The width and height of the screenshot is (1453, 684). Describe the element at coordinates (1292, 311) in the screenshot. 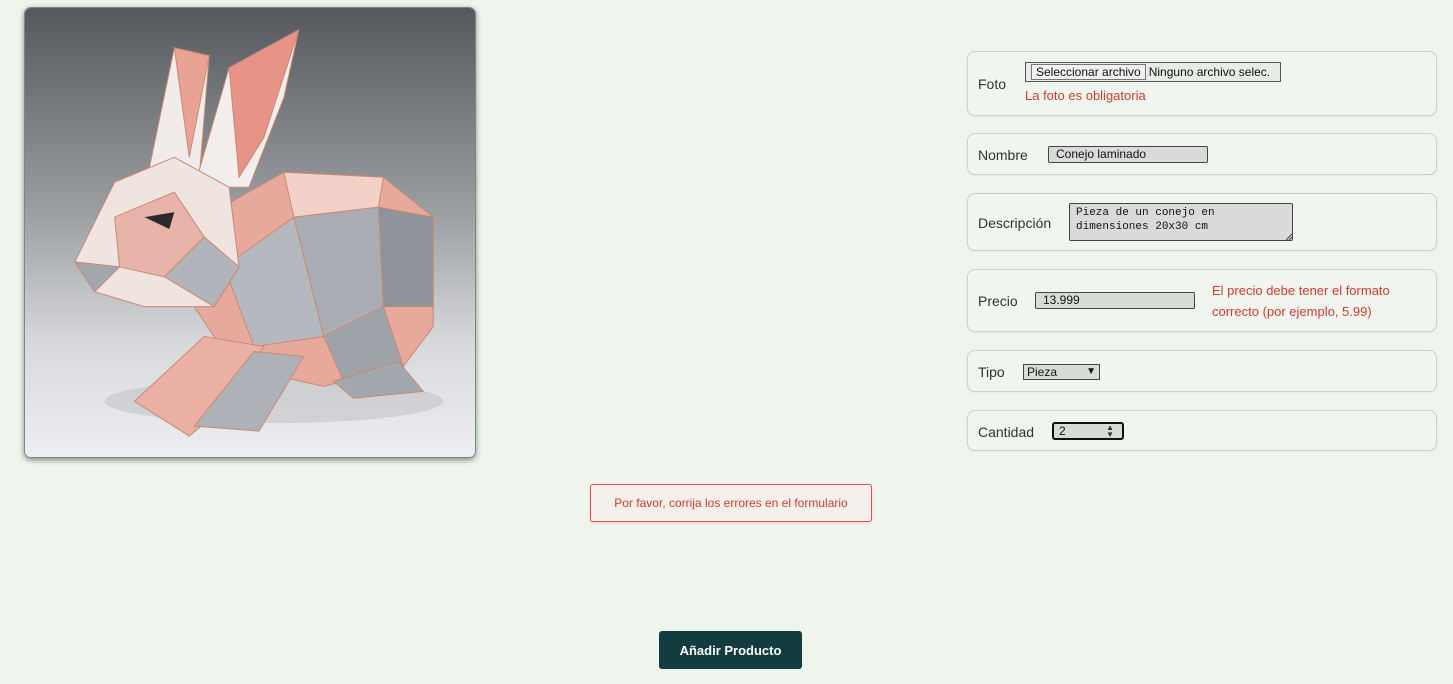

I see `precio-error-line2: correcto (por ejemplo, 5.99)` at that location.